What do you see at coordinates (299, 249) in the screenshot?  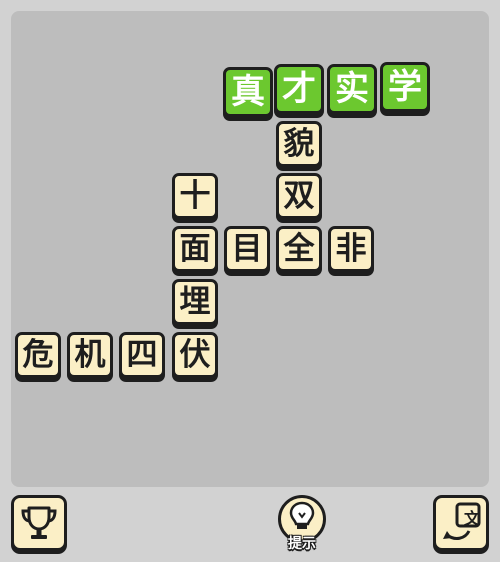 I see `letter-tile: 全` at bounding box center [299, 249].